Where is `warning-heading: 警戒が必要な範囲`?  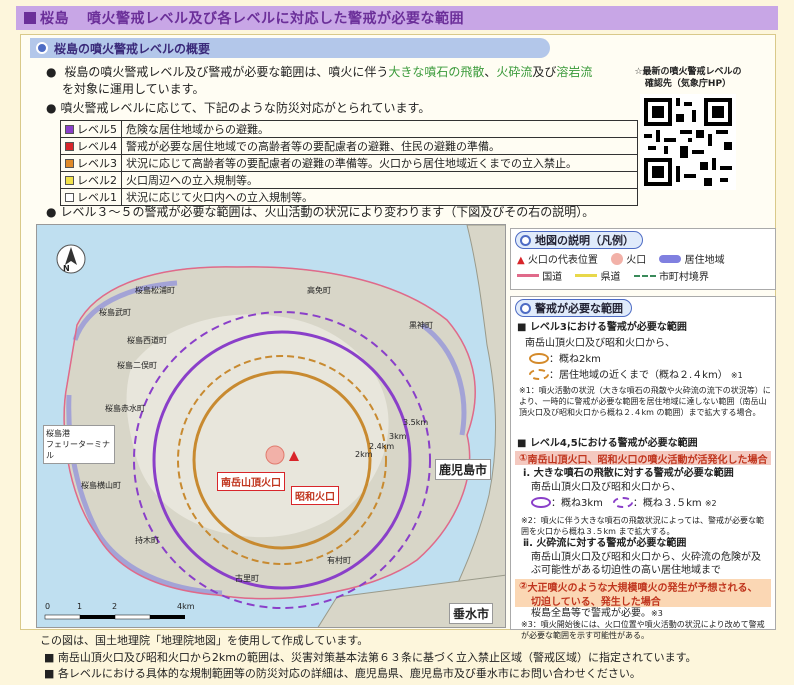 warning-heading: 警戒が必要な範囲 is located at coordinates (573, 308).